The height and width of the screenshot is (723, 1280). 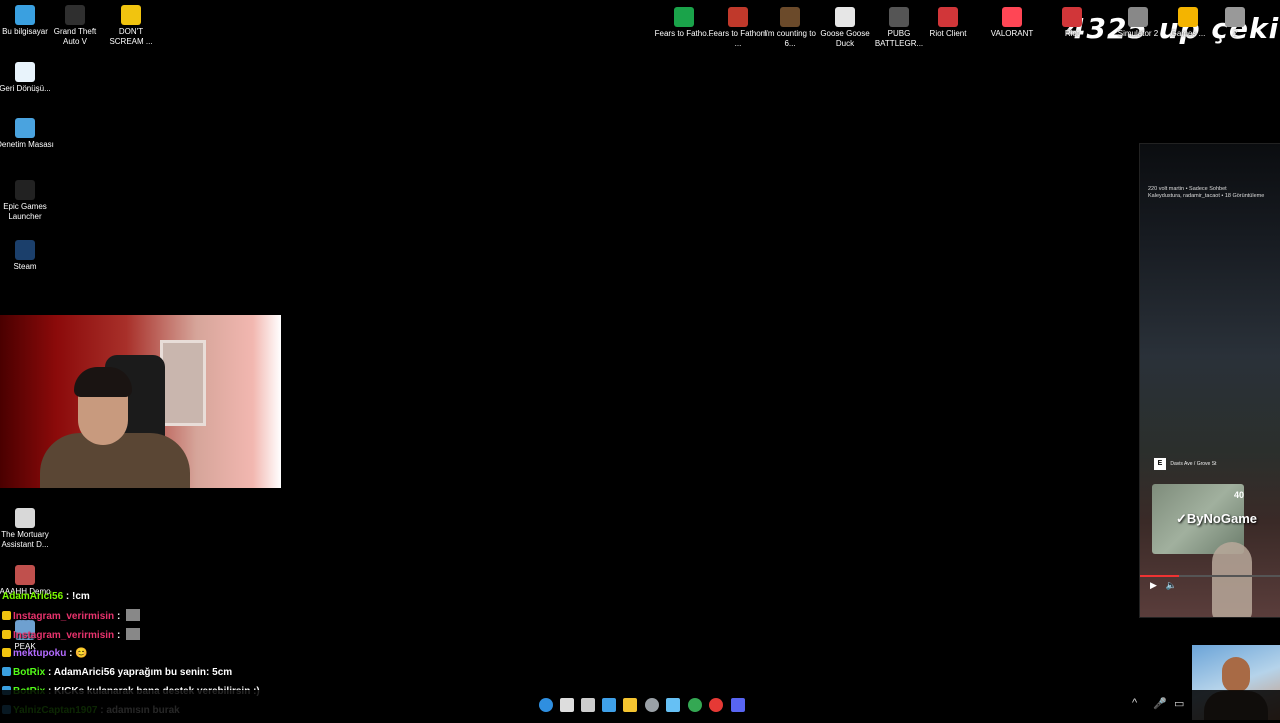 I want to click on task-view-icon, so click(x=567, y=705).